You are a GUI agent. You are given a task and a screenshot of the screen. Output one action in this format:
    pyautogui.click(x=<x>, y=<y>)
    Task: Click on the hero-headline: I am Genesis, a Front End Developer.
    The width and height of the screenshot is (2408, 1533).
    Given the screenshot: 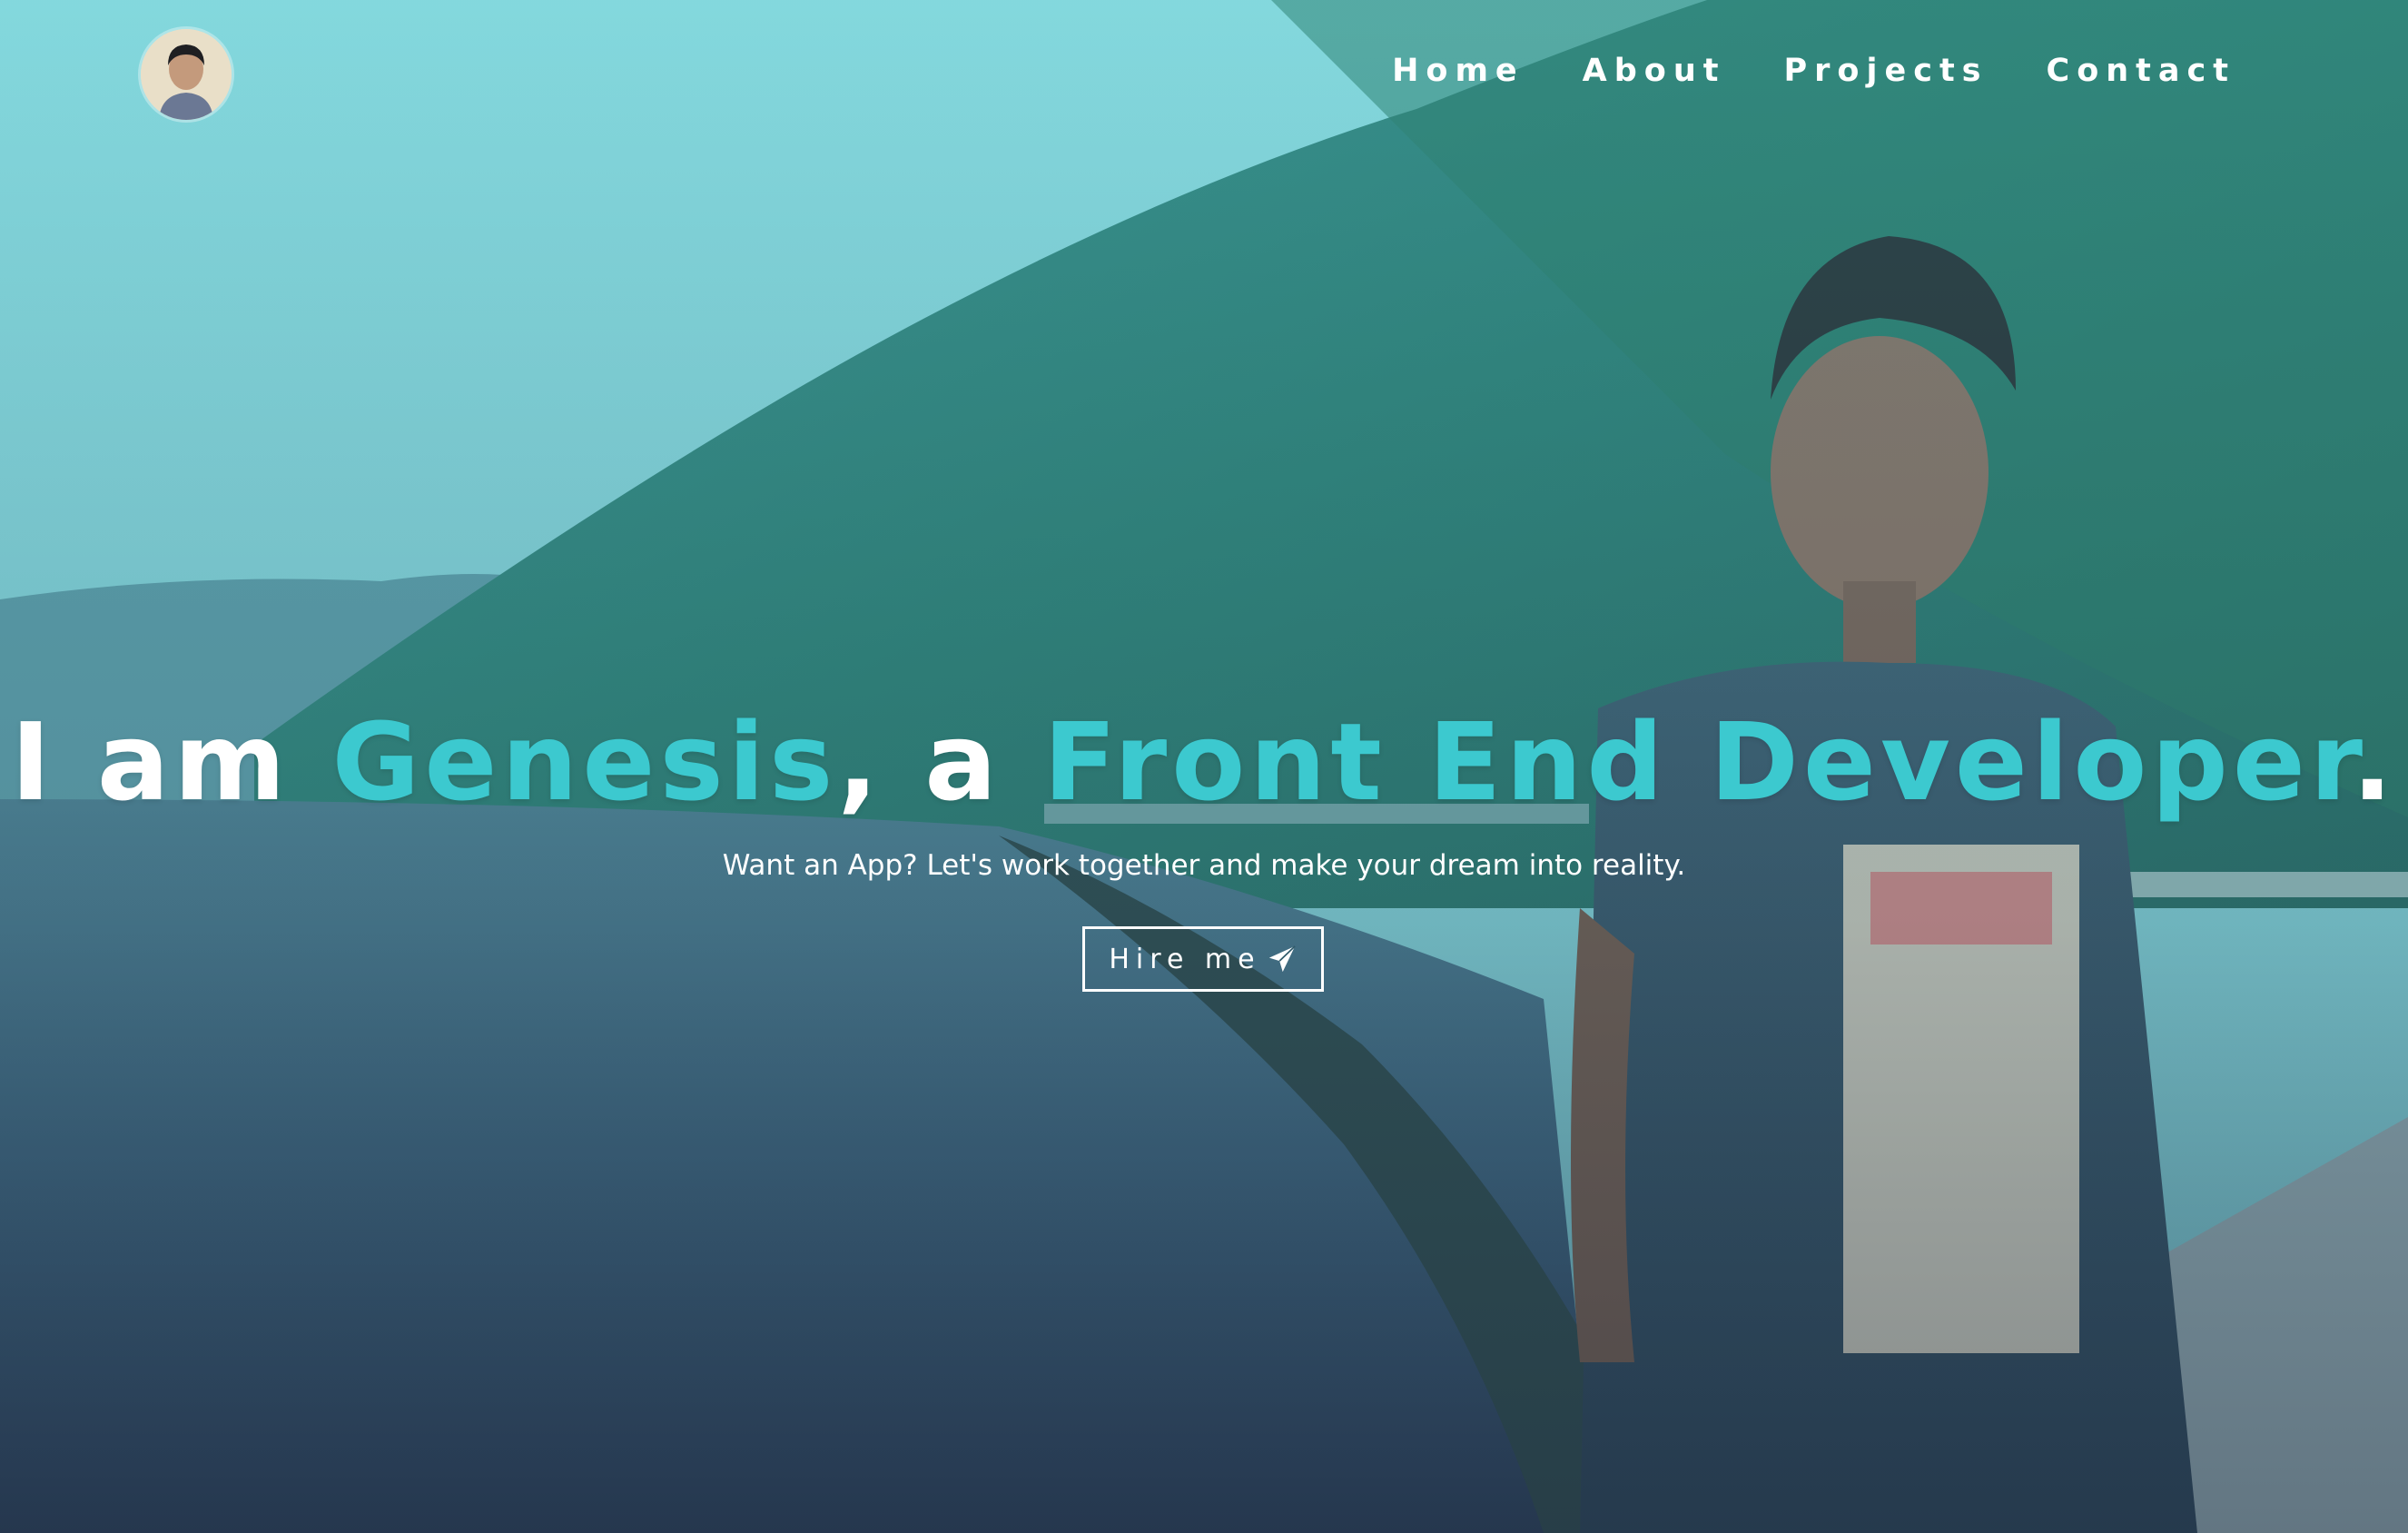 What is the action you would take?
    pyautogui.click(x=1204, y=762)
    